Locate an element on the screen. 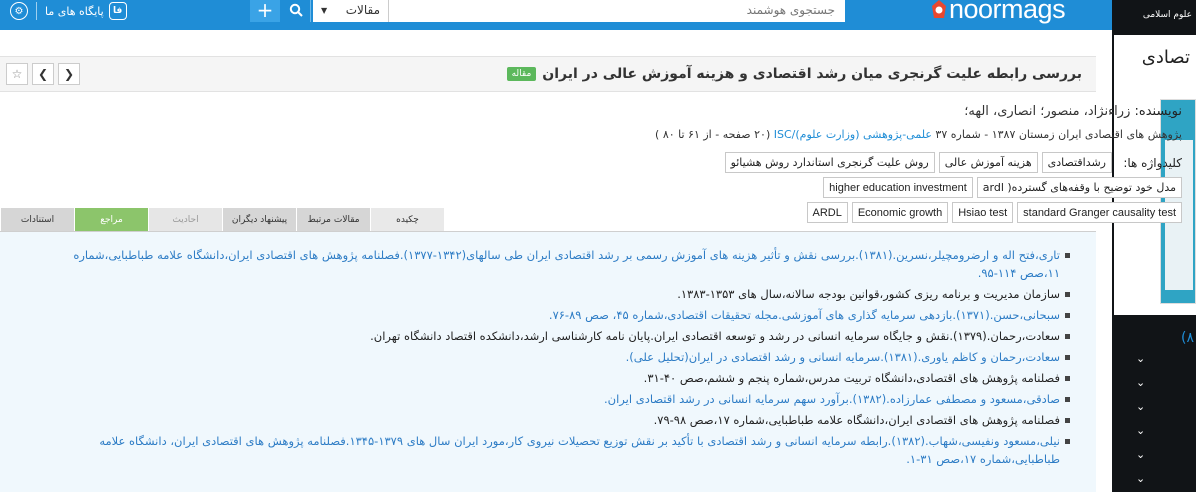 The height and width of the screenshot is (492, 1196). tab-related-articles: مقالات مرتبط is located at coordinates (333, 219).